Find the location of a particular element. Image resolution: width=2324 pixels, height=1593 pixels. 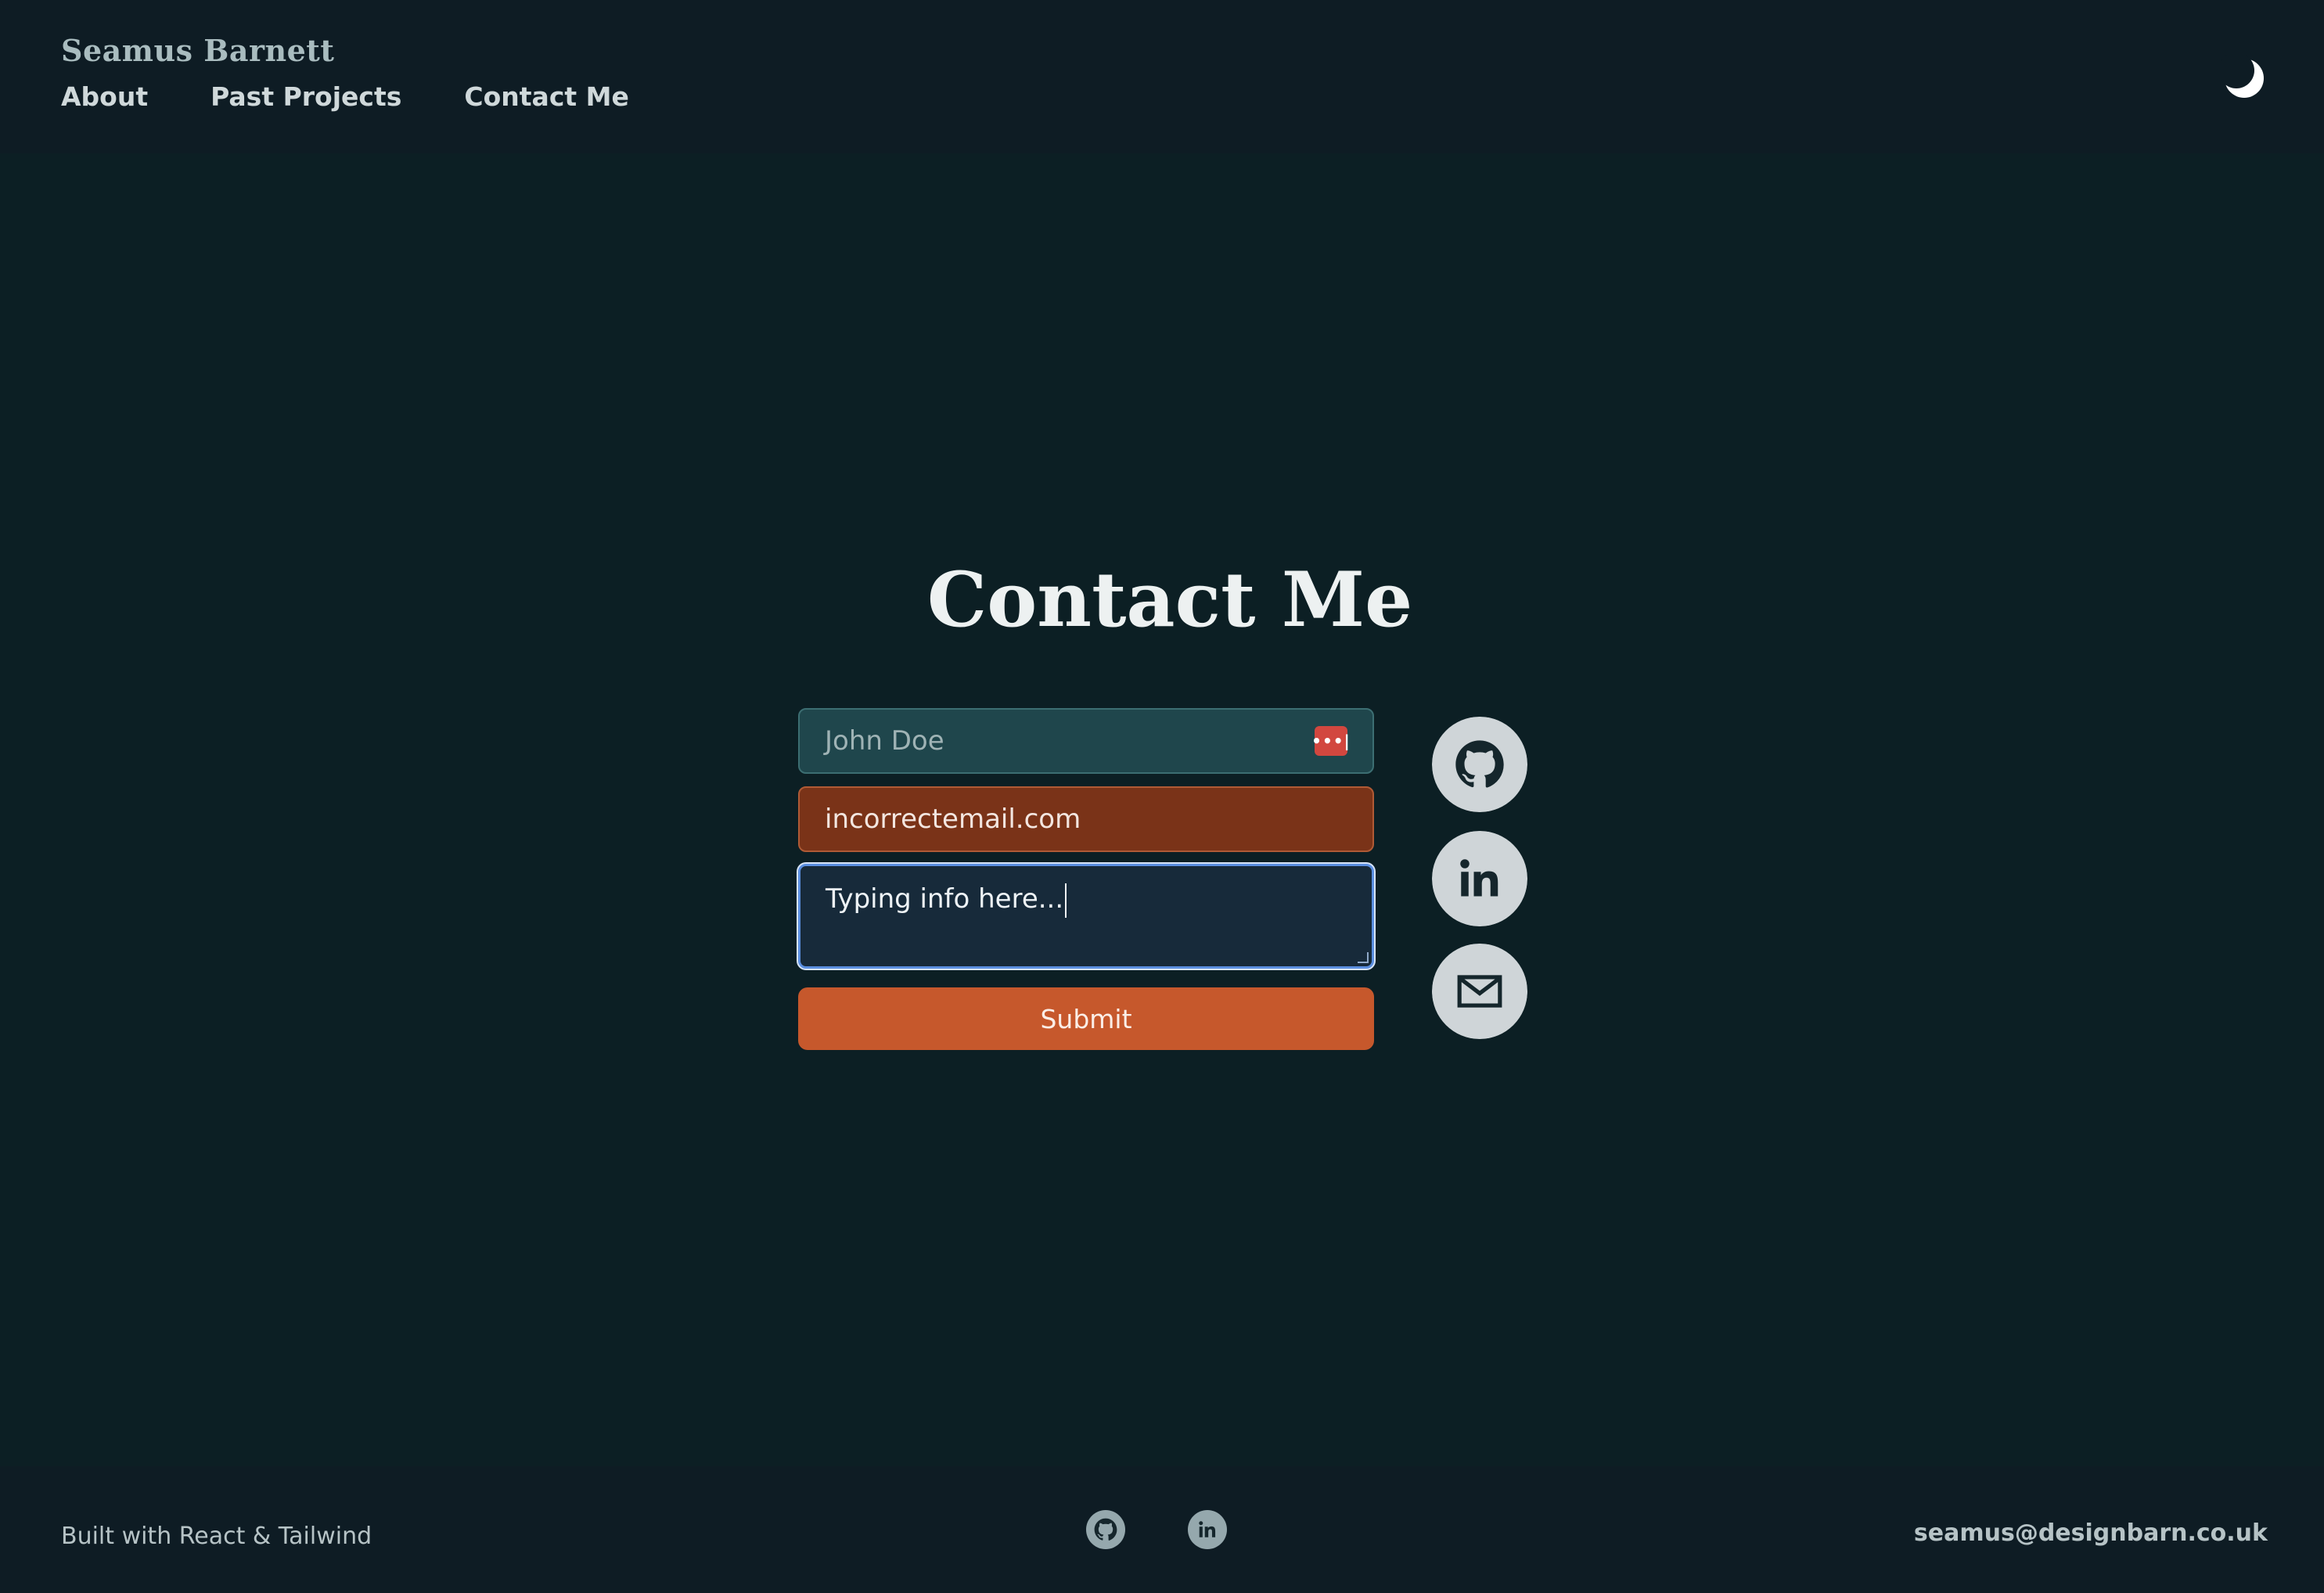

email-link is located at coordinates (1479, 992).